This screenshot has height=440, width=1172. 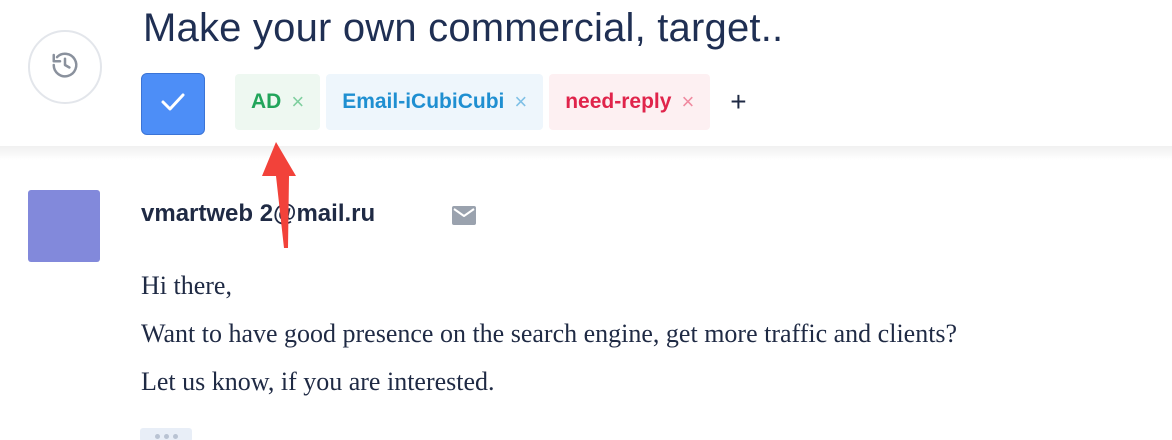 I want to click on tag-list: AD × Email-iCubiCubi × need-reply × +, so click(x=491, y=102).